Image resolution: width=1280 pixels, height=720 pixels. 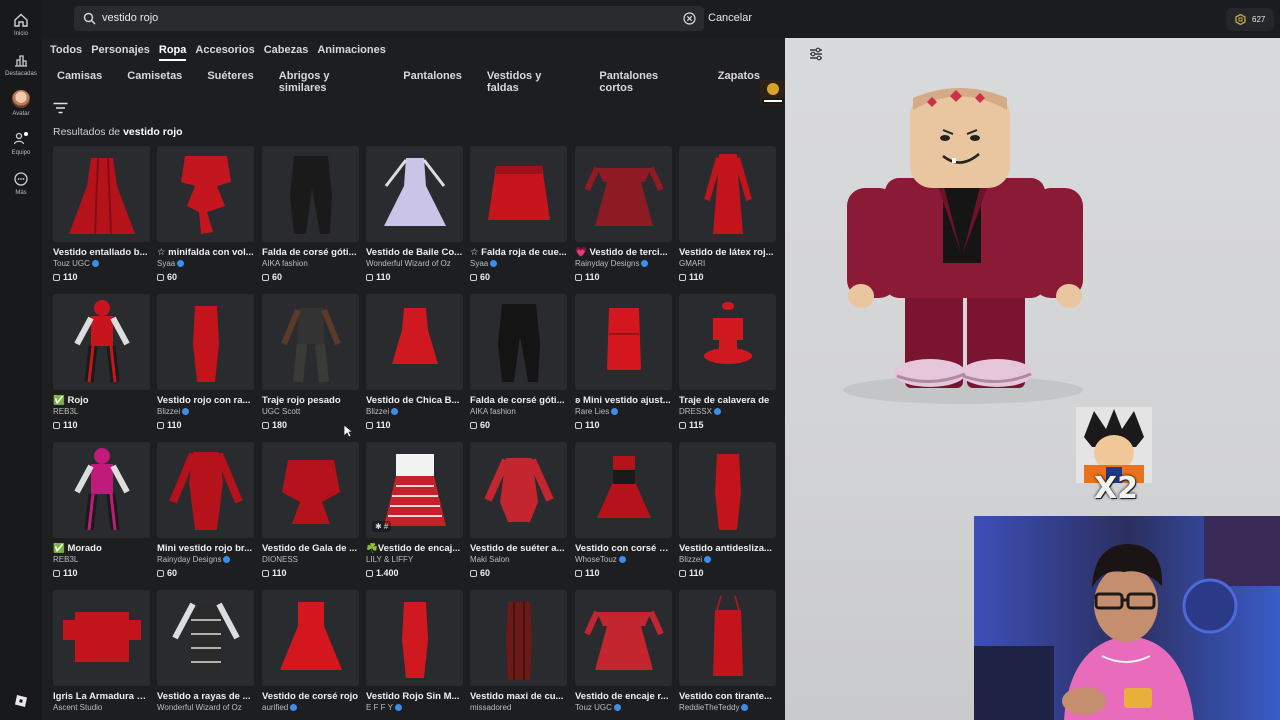 I want to click on catalog-item: ʚ Mini vestido ajust... Rare Lies 110, so click(x=623, y=362).